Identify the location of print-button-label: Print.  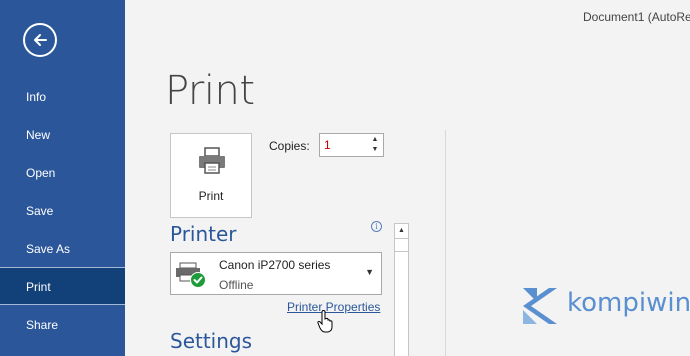
(211, 196).